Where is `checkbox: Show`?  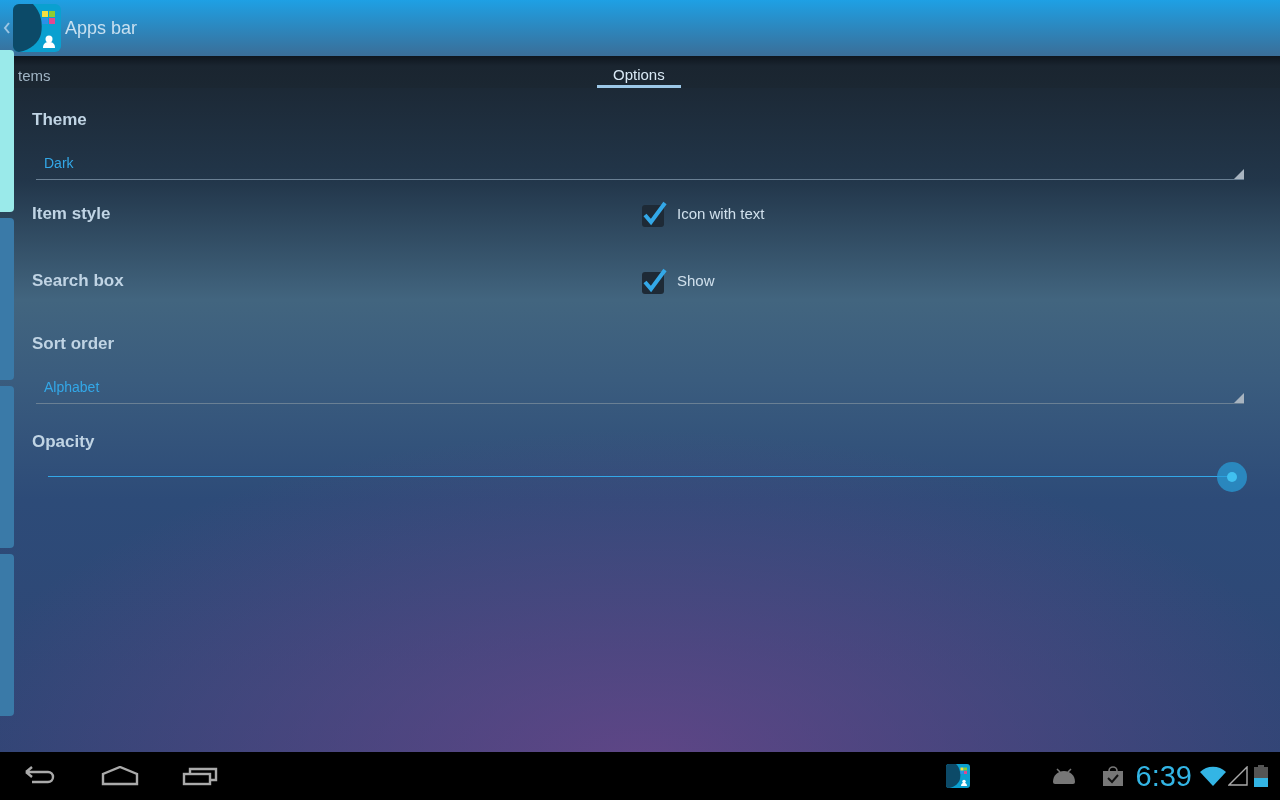 checkbox: Show is located at coordinates (678, 280).